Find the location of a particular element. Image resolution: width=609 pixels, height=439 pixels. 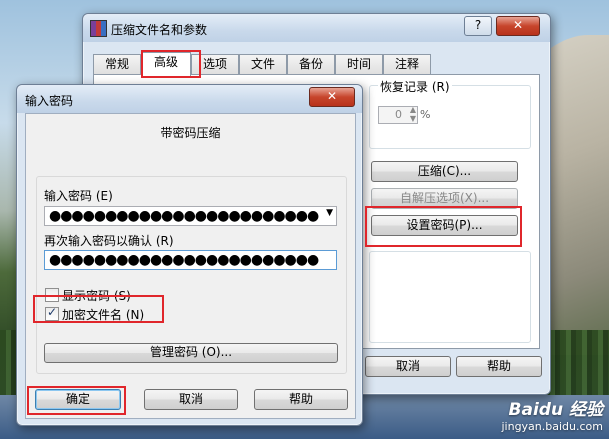

tab-files: 文件 is located at coordinates (263, 64).